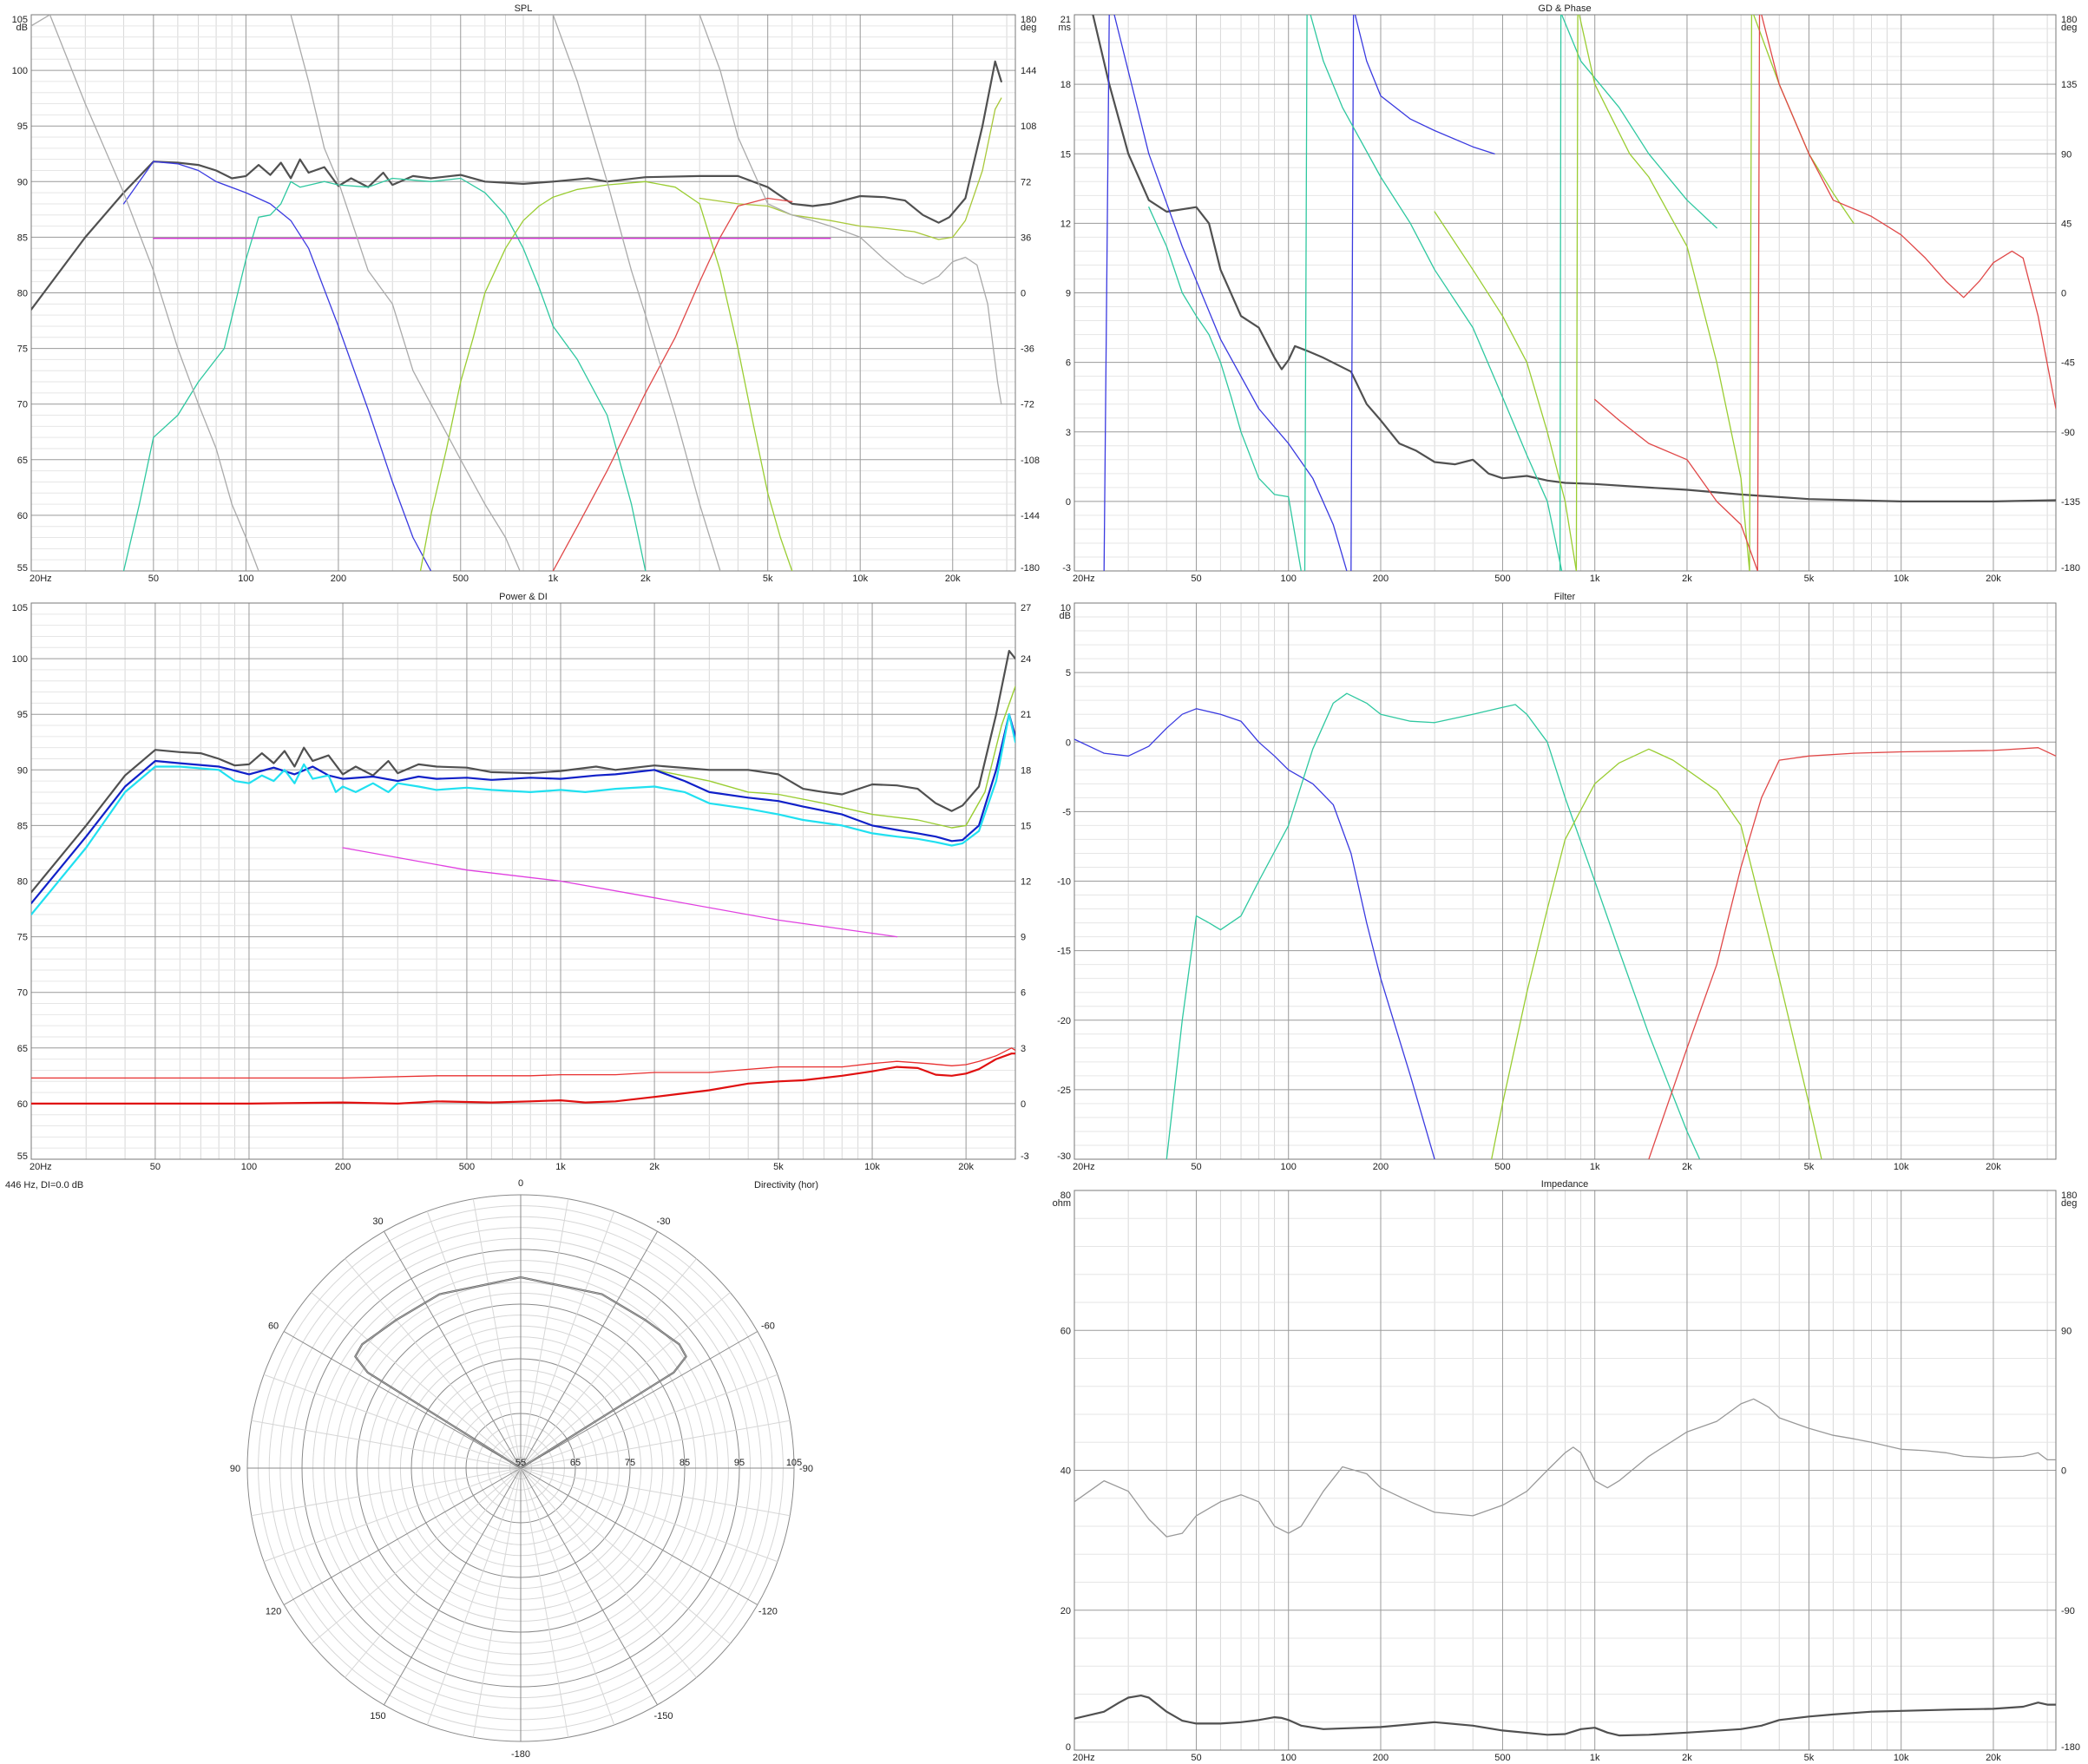 The height and width of the screenshot is (1764, 2088). Describe the element at coordinates (1023, 938) in the screenshot. I see `y2-tick-label: 9` at that location.